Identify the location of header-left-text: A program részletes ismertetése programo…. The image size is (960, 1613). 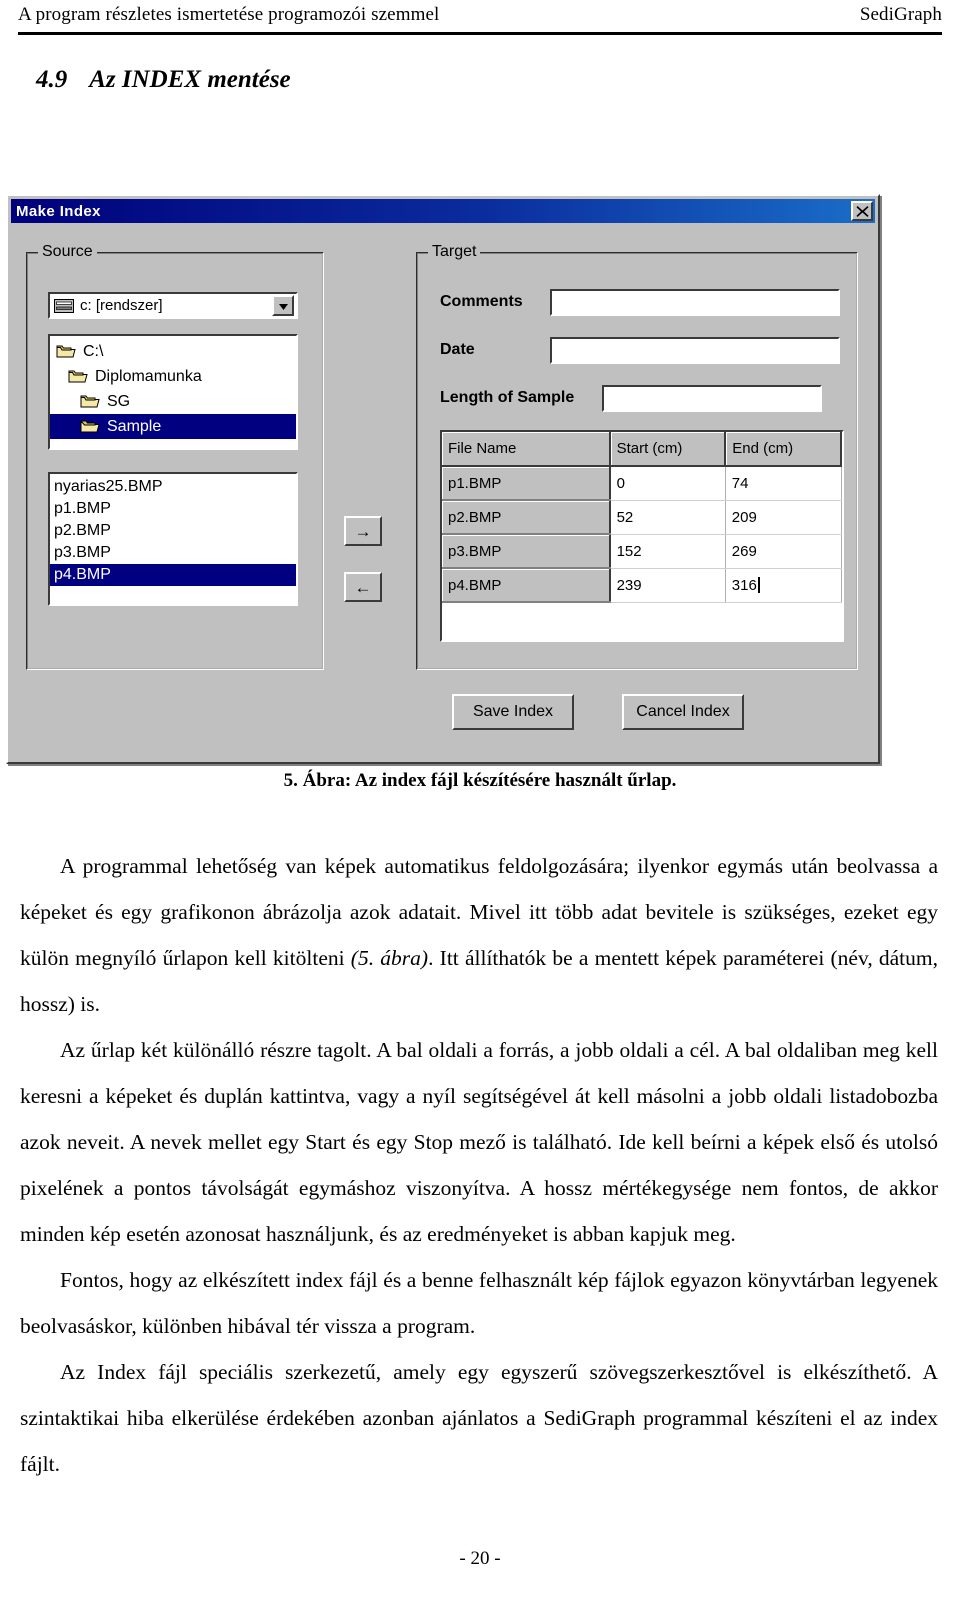
(229, 14).